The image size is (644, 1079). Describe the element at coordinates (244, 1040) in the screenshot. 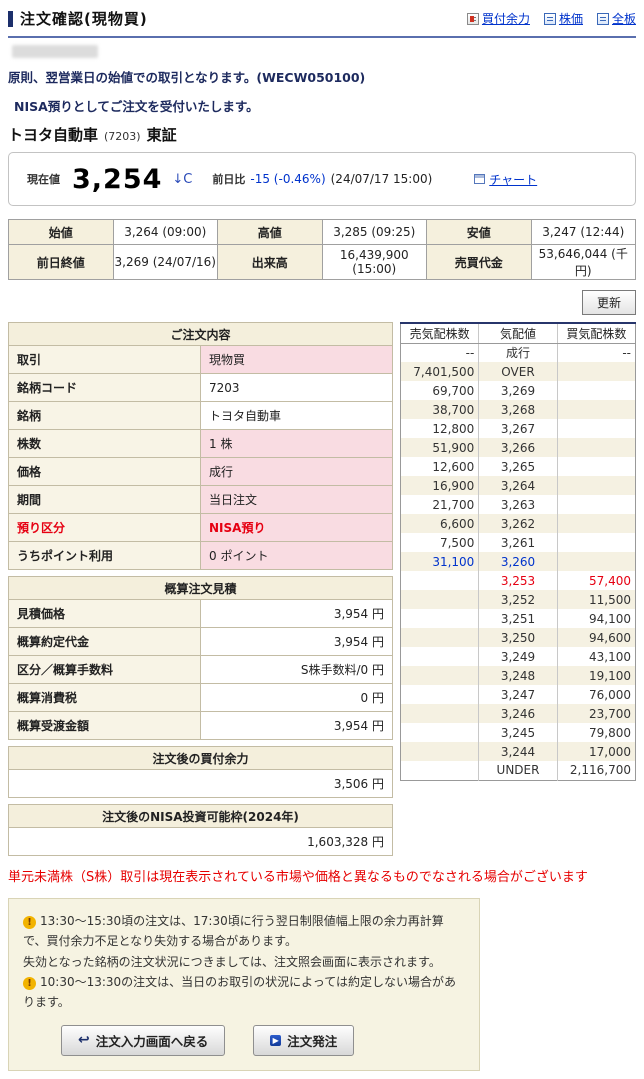

I see `action-buttons: ↩ 注文入力画面へ戻る ▶ 注文発注` at that location.